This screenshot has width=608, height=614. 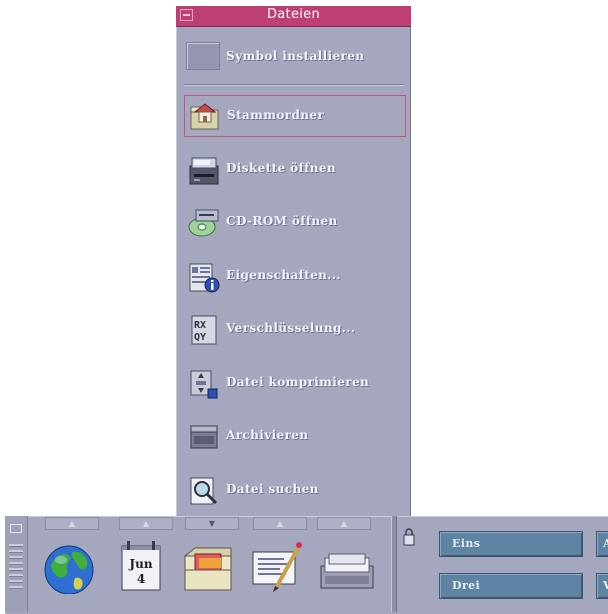 What do you see at coordinates (267, 435) in the screenshot?
I see `subpanel-item-label: Archivieren` at bounding box center [267, 435].